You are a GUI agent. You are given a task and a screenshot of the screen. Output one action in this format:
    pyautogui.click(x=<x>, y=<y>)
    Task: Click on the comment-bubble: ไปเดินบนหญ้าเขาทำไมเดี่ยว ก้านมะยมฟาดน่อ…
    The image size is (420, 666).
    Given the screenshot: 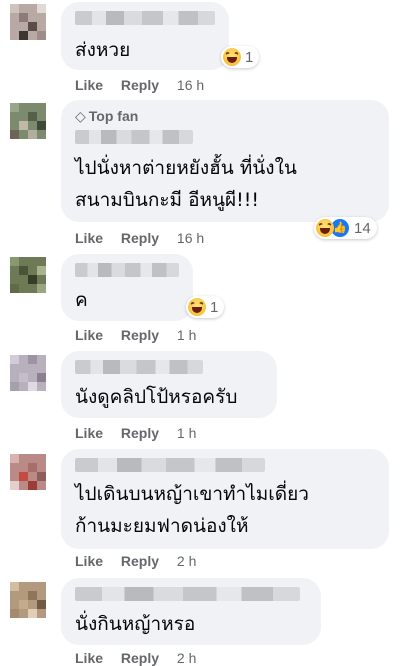 What is the action you would take?
    pyautogui.click(x=225, y=499)
    